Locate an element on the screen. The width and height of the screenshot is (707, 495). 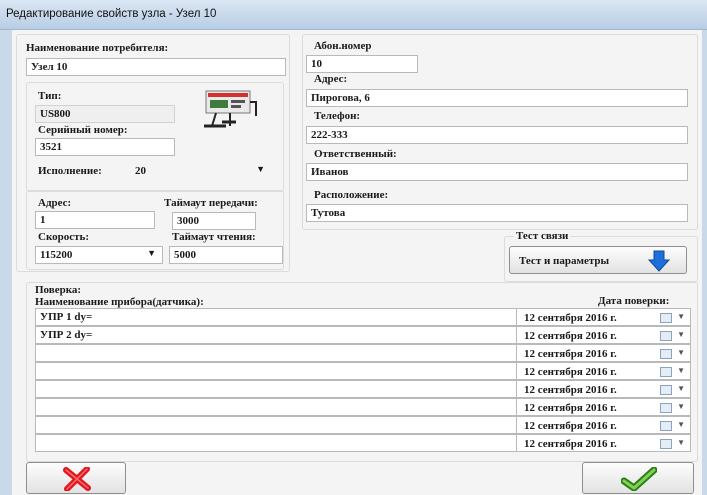
type-label: Тип: is located at coordinates (50, 96).